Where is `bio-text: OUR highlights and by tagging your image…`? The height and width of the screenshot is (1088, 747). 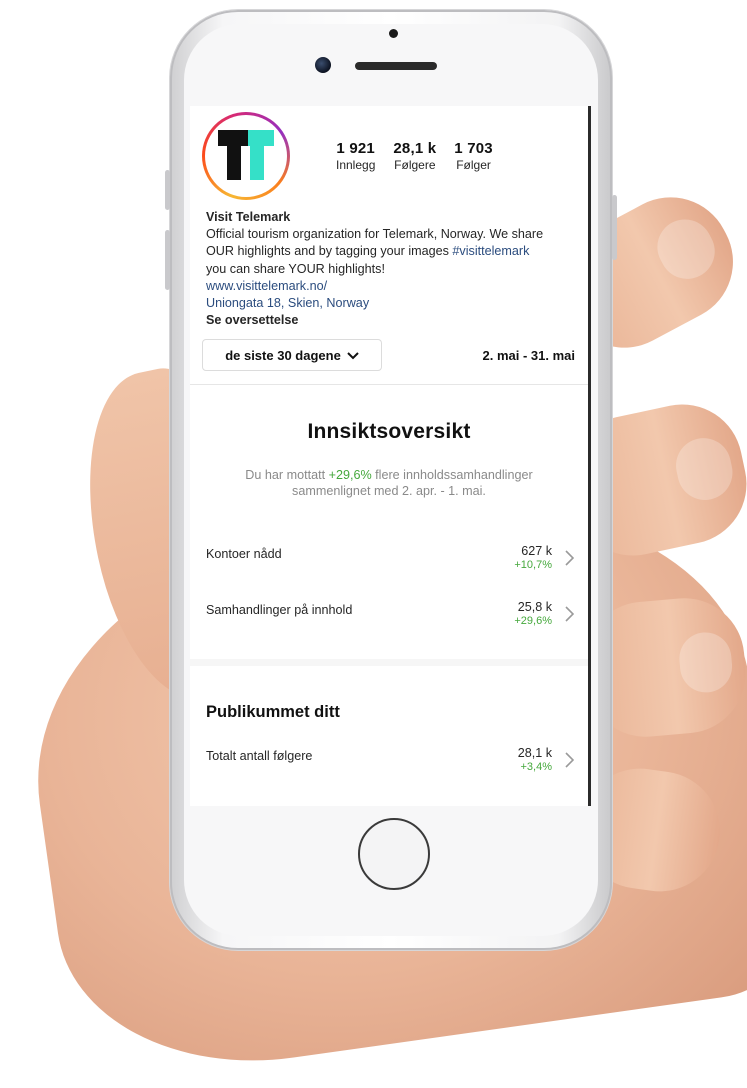 bio-text: OUR highlights and by tagging your image… is located at coordinates (329, 251).